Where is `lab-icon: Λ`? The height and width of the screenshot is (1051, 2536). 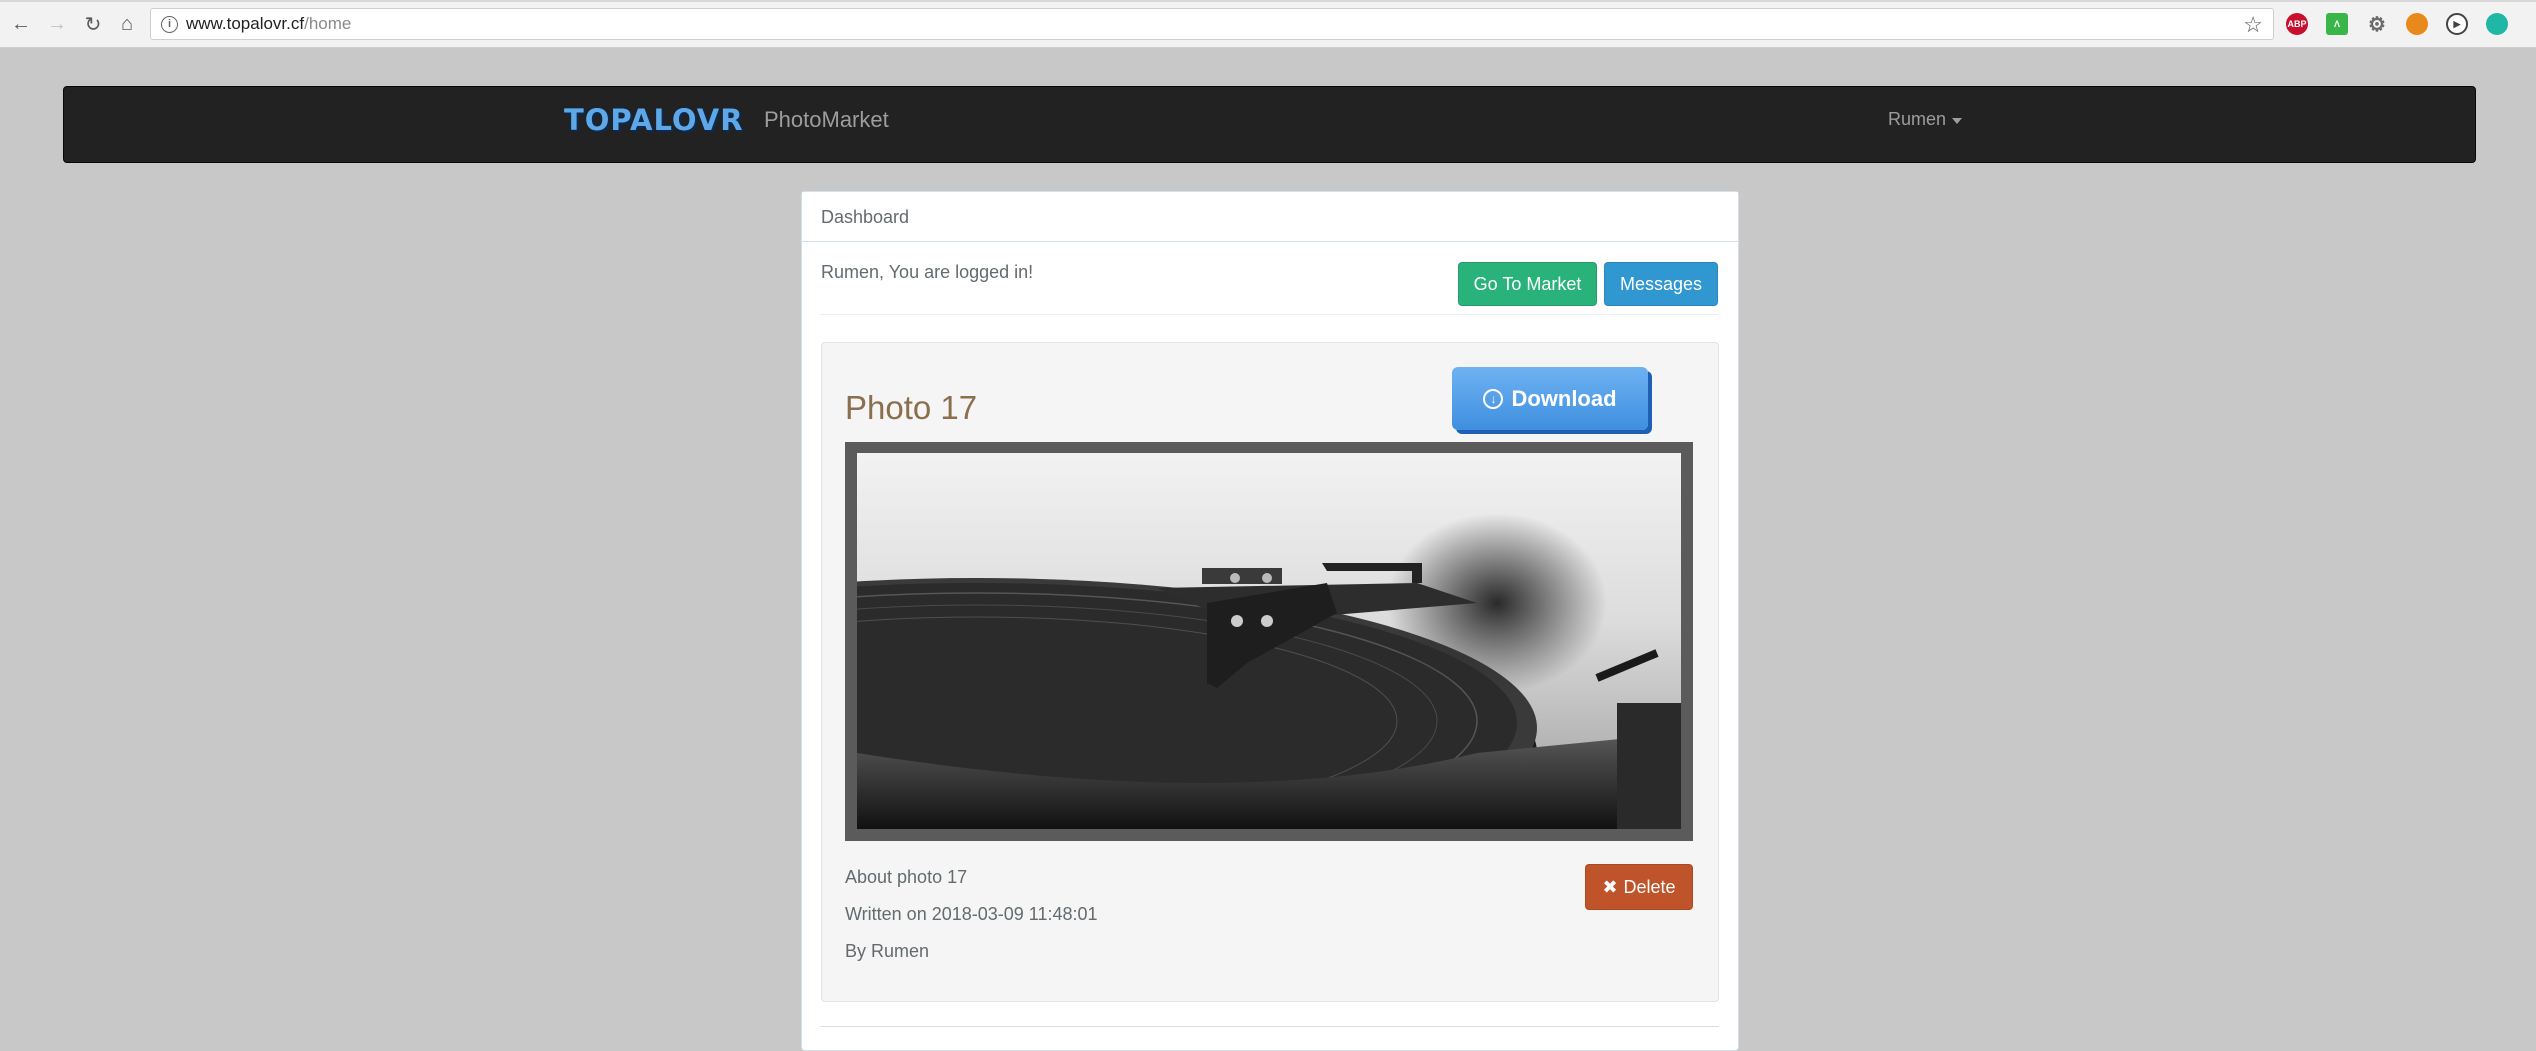
lab-icon: Λ is located at coordinates (2337, 24).